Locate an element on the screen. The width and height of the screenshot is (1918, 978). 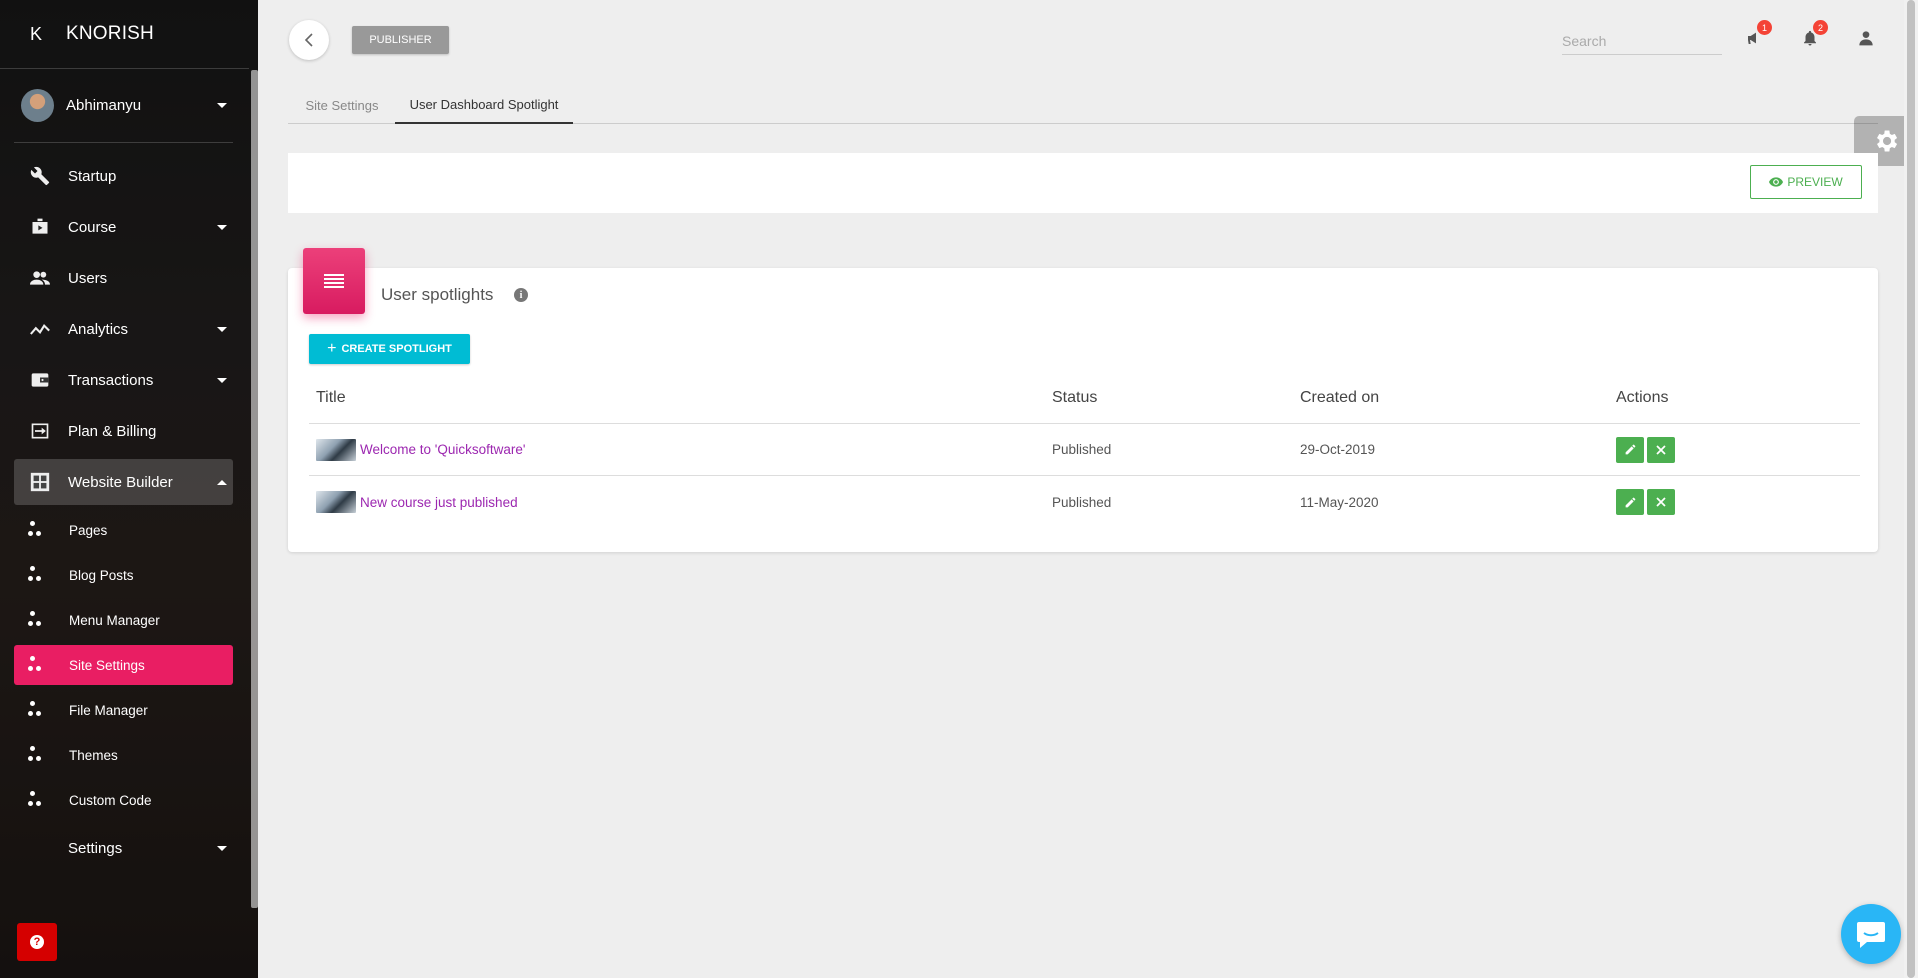
question-icon: ? is located at coordinates (37, 942).